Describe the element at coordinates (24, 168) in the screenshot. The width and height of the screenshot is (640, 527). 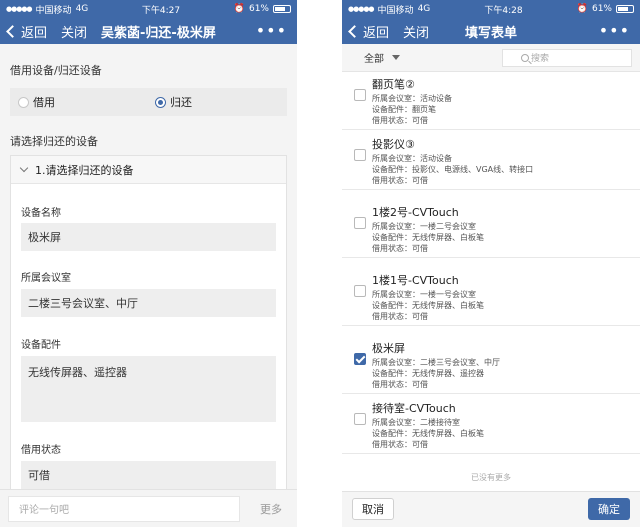
I see `chevron-down-icon` at that location.